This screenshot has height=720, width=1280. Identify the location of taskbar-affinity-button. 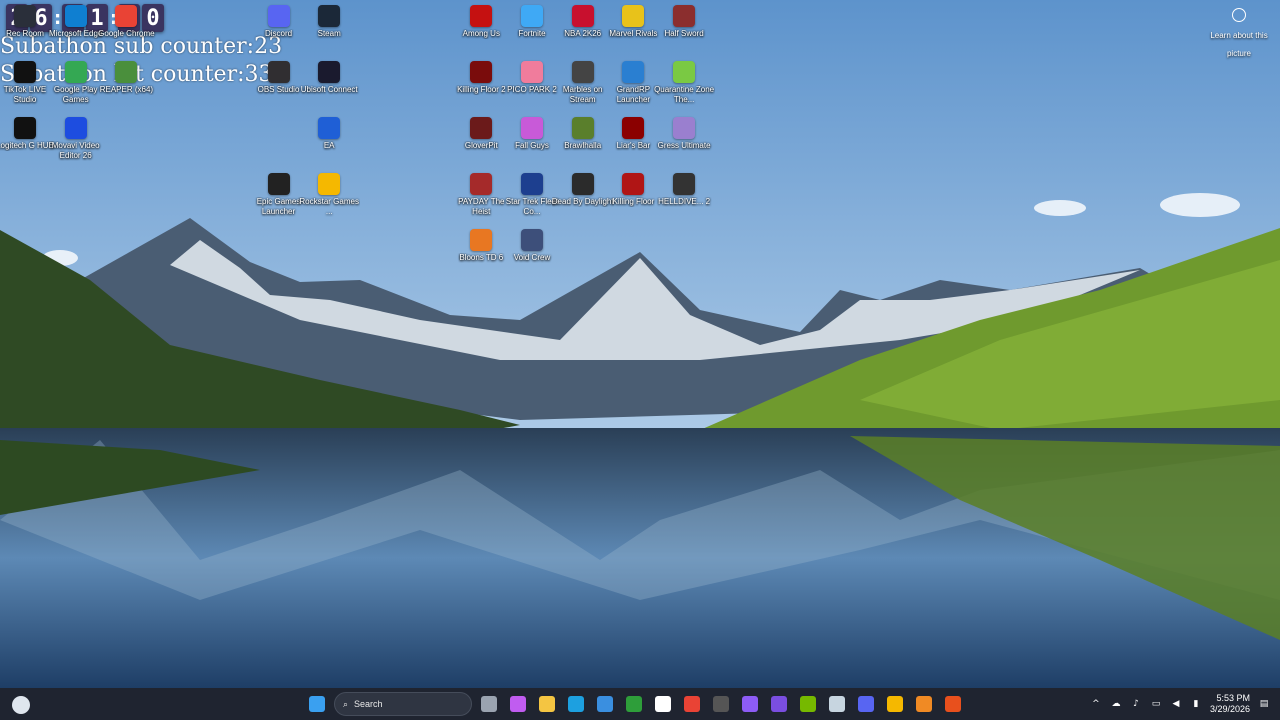
(924, 704).